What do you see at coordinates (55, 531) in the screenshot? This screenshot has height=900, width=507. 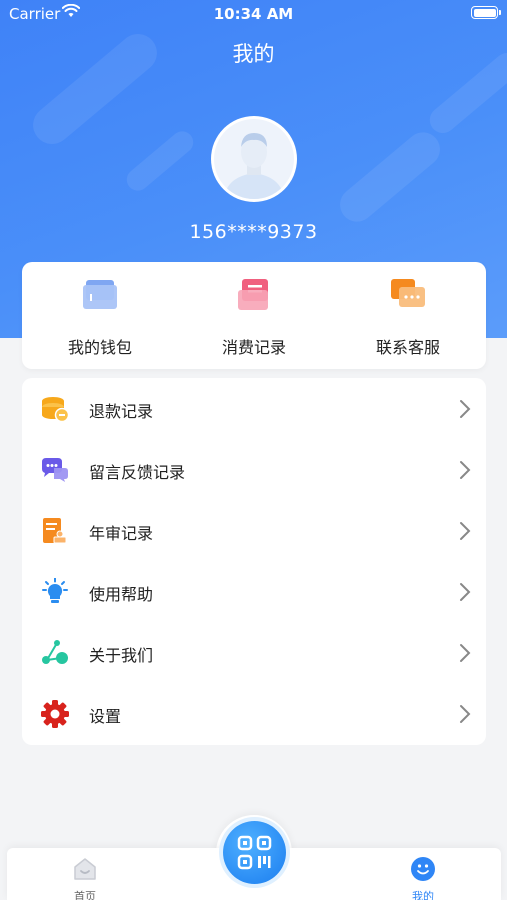 I see `document-stamp-icon` at bounding box center [55, 531].